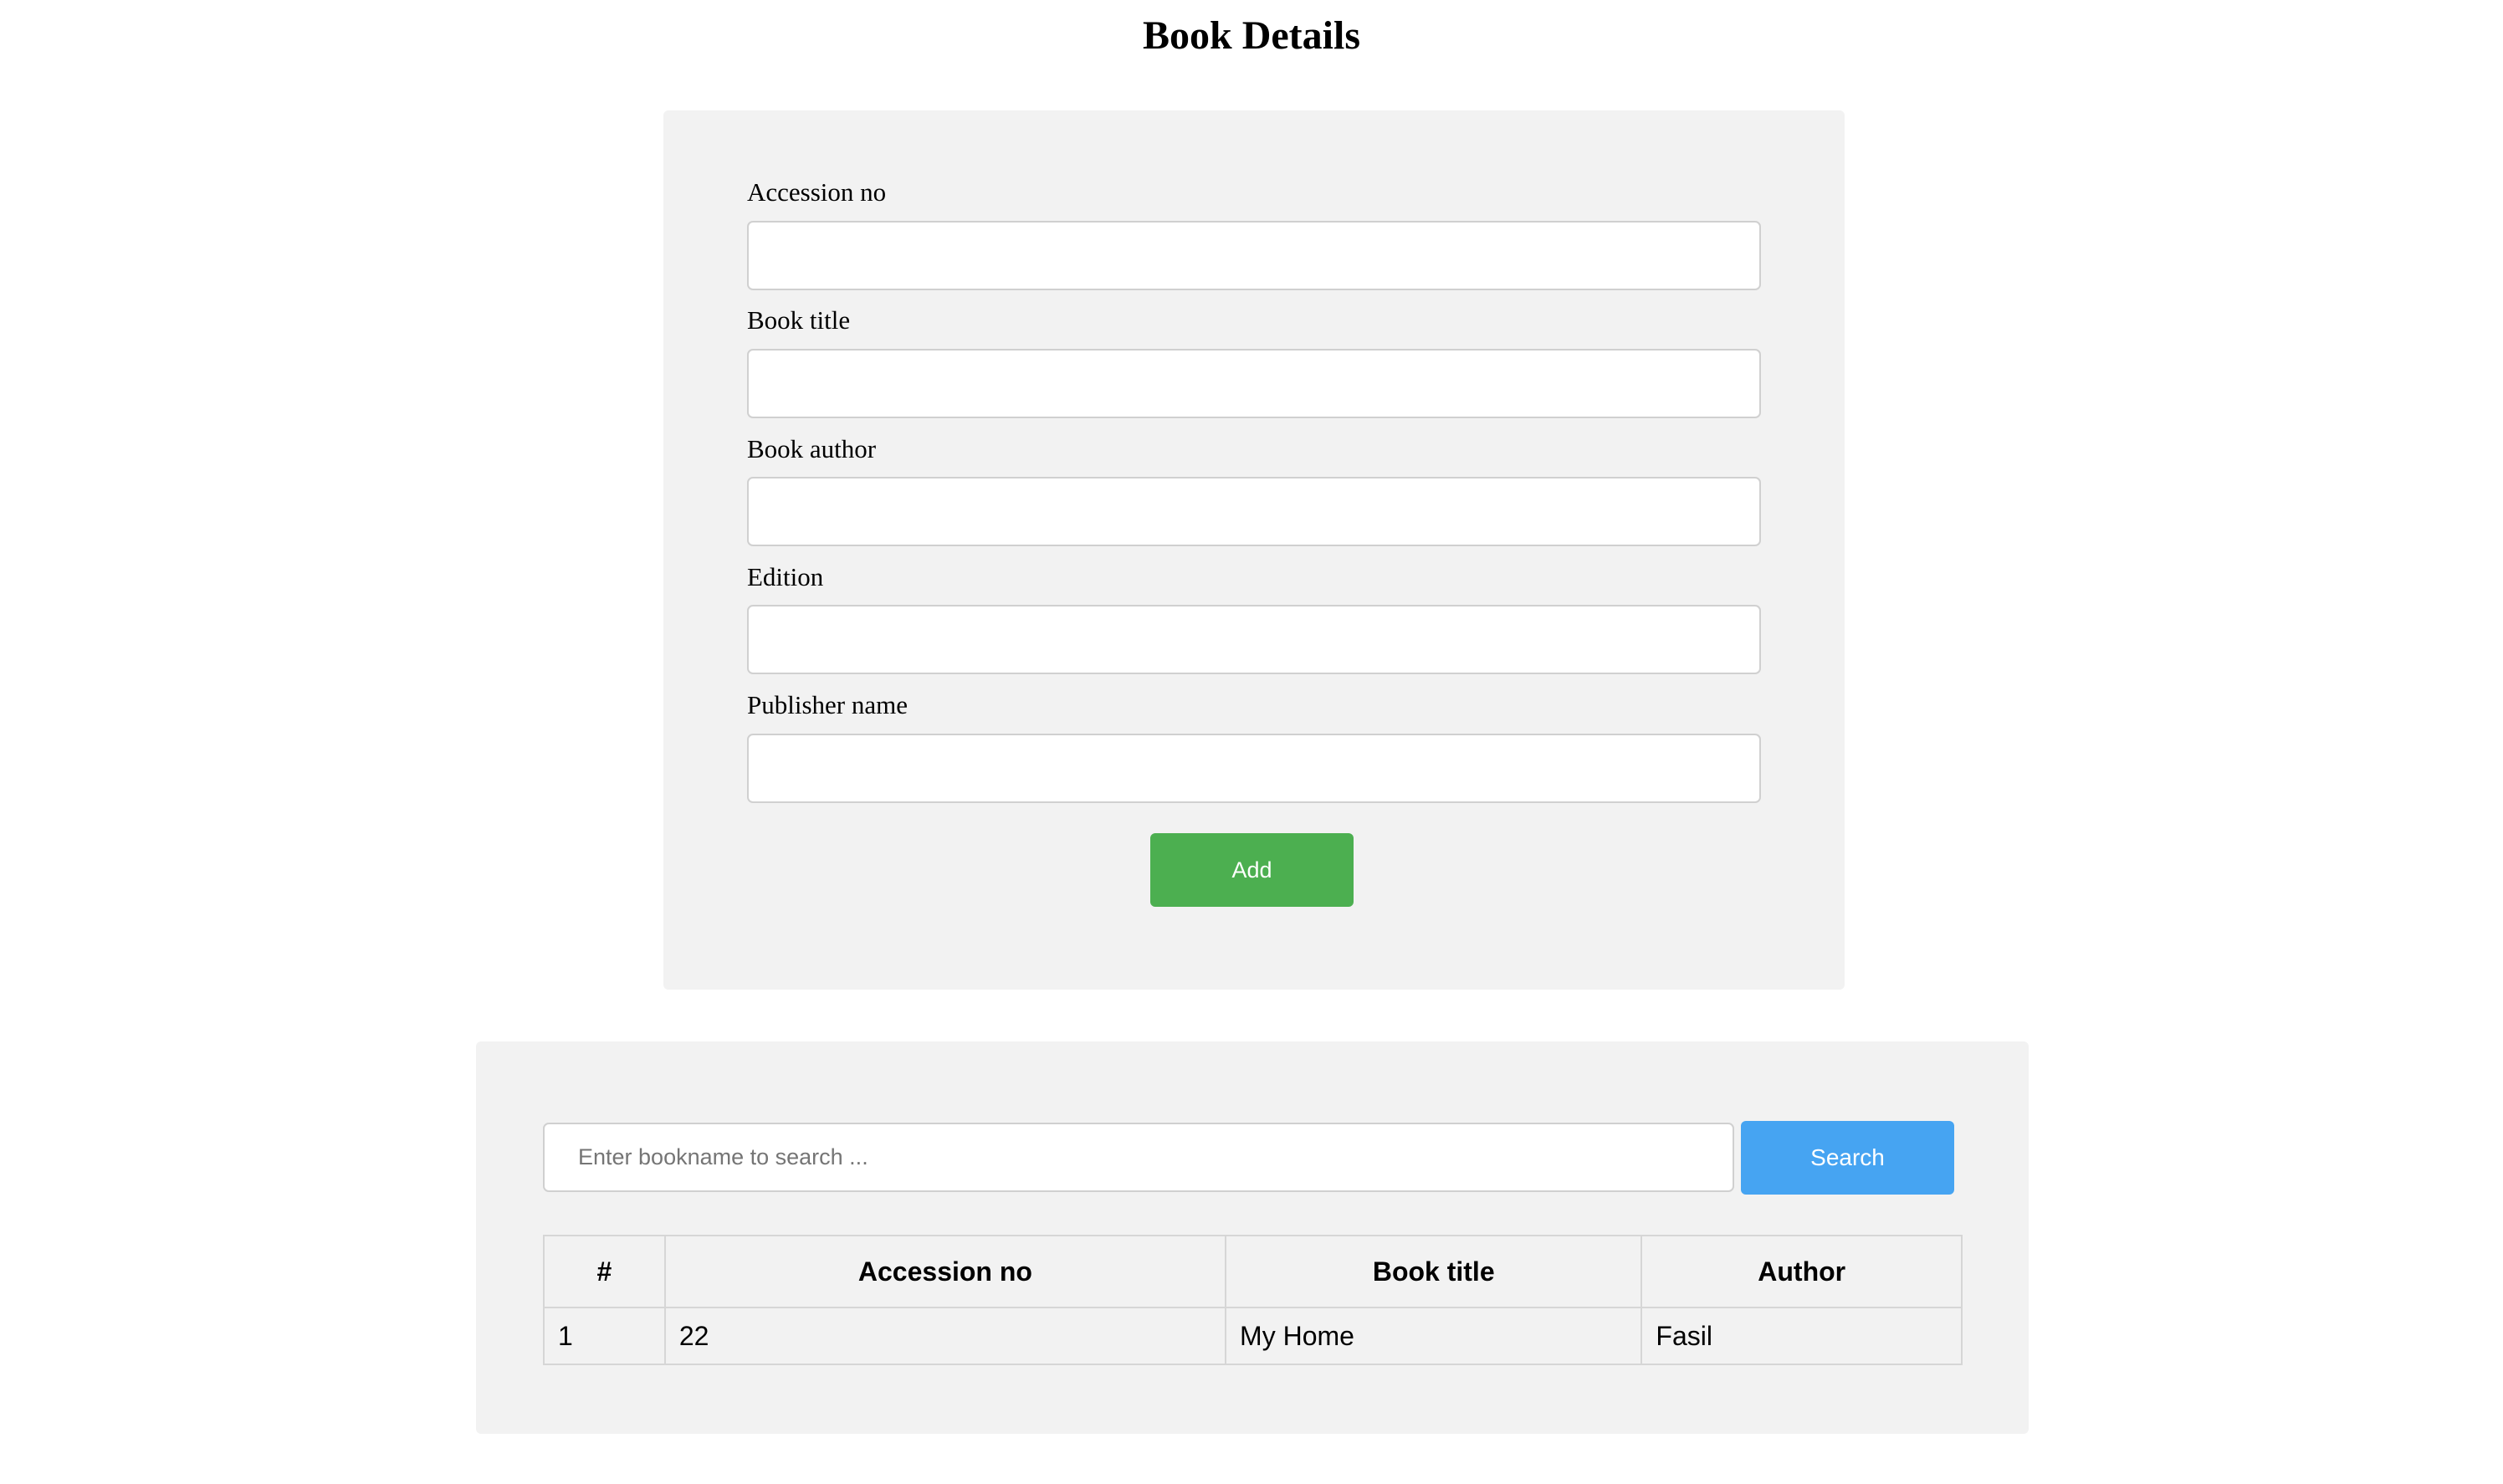  Describe the element at coordinates (1847, 1158) in the screenshot. I see `search-button: Search` at that location.